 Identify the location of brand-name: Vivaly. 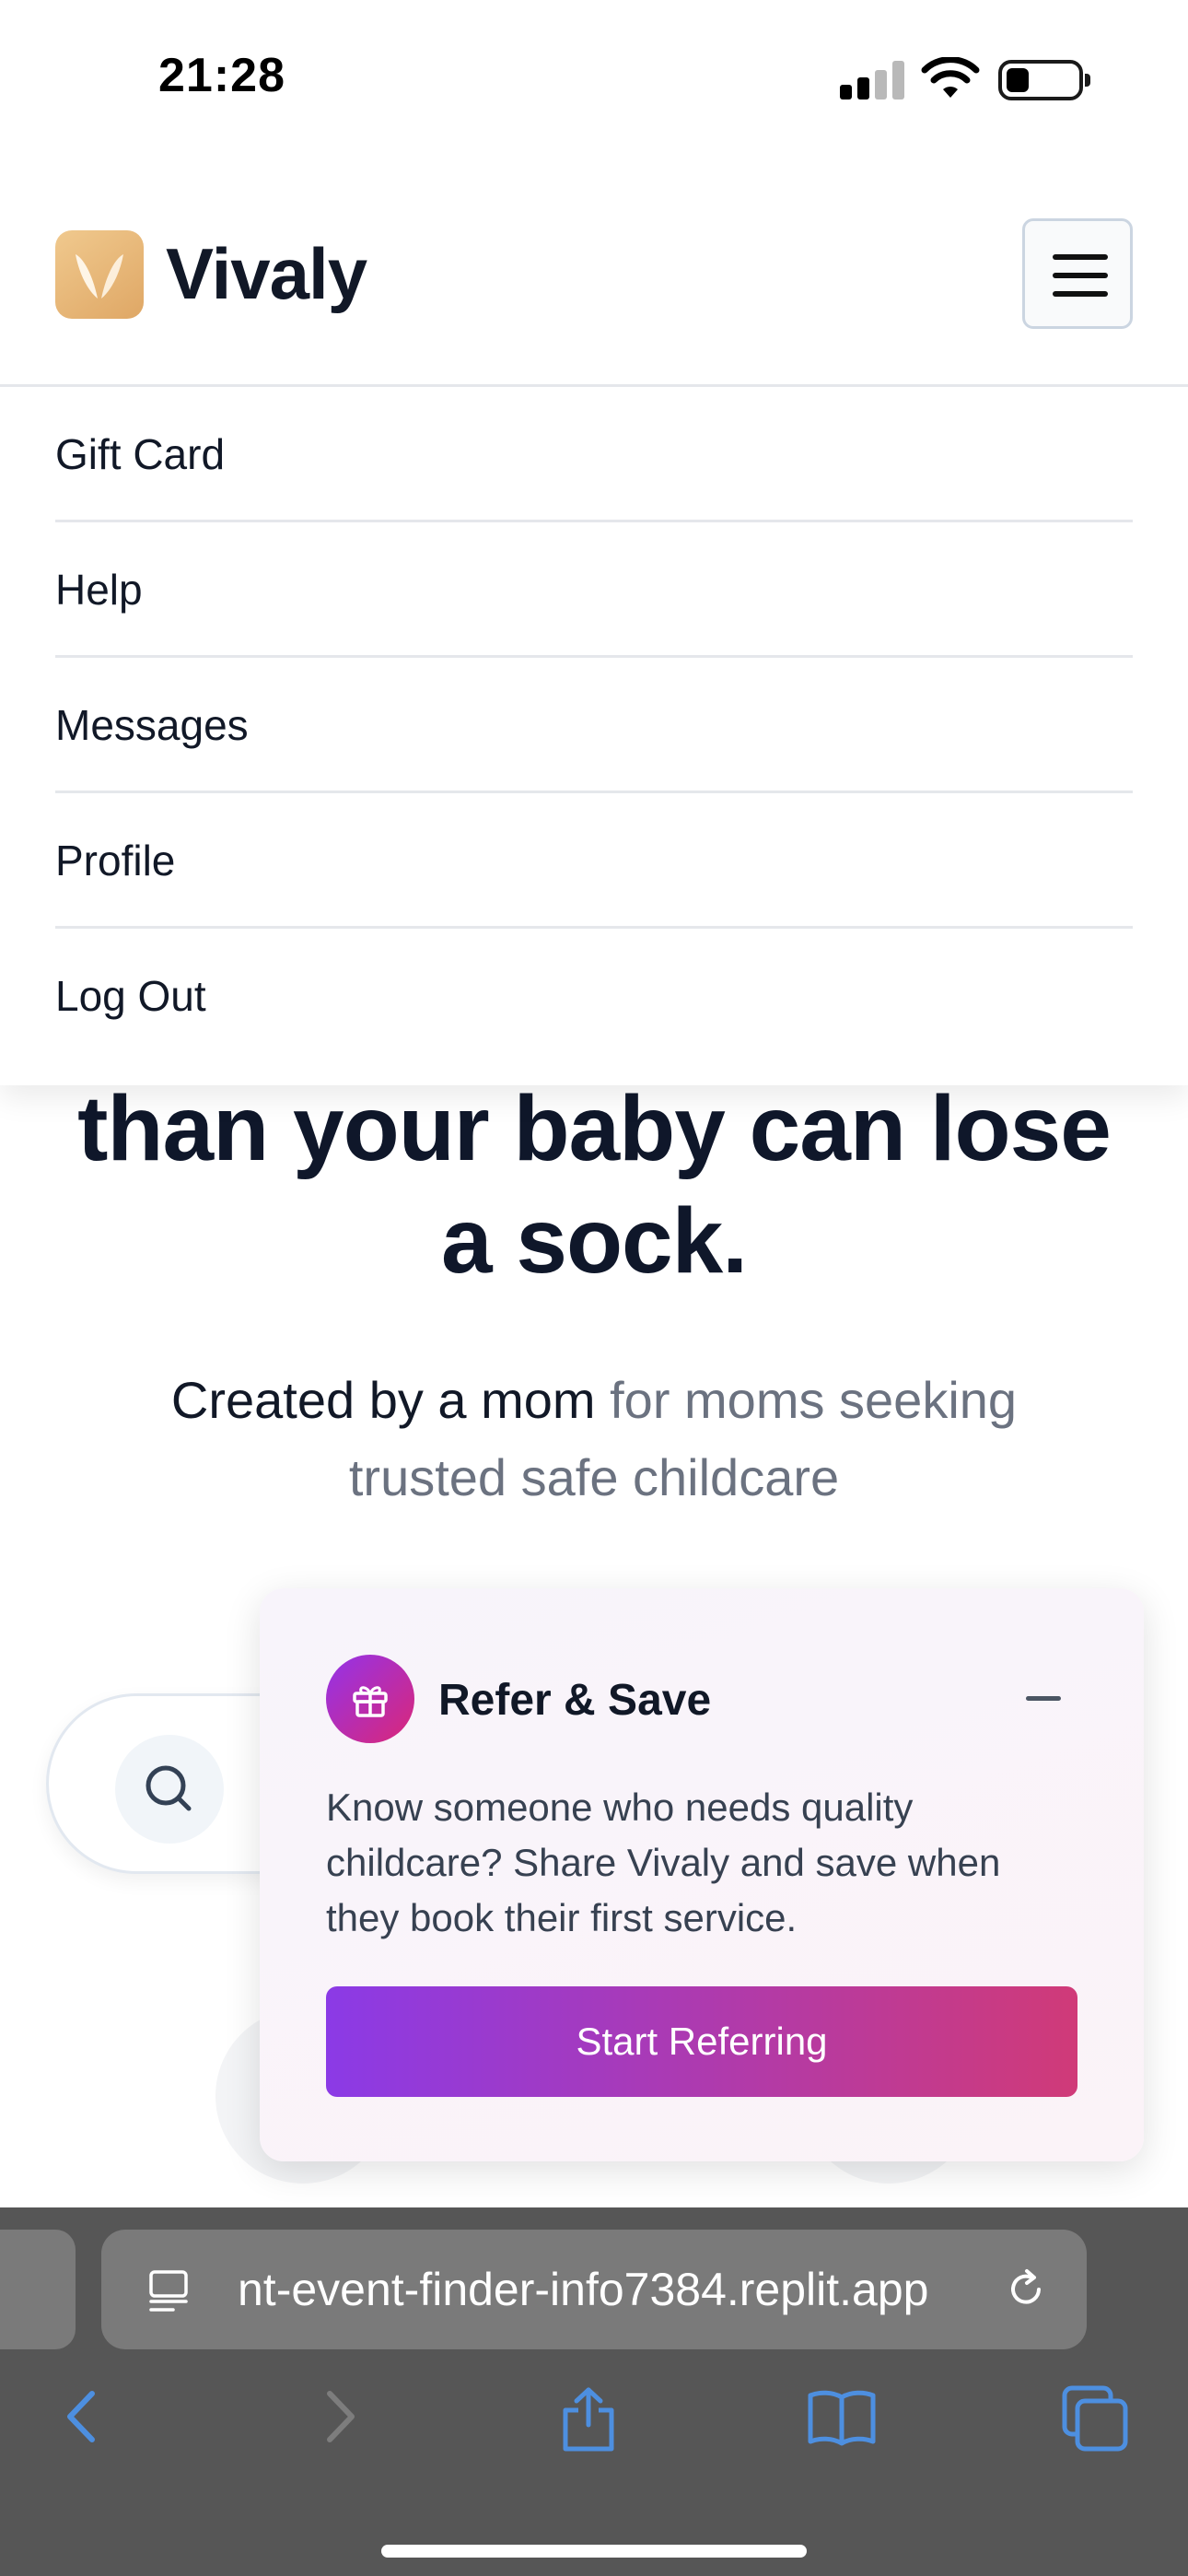
(266, 274).